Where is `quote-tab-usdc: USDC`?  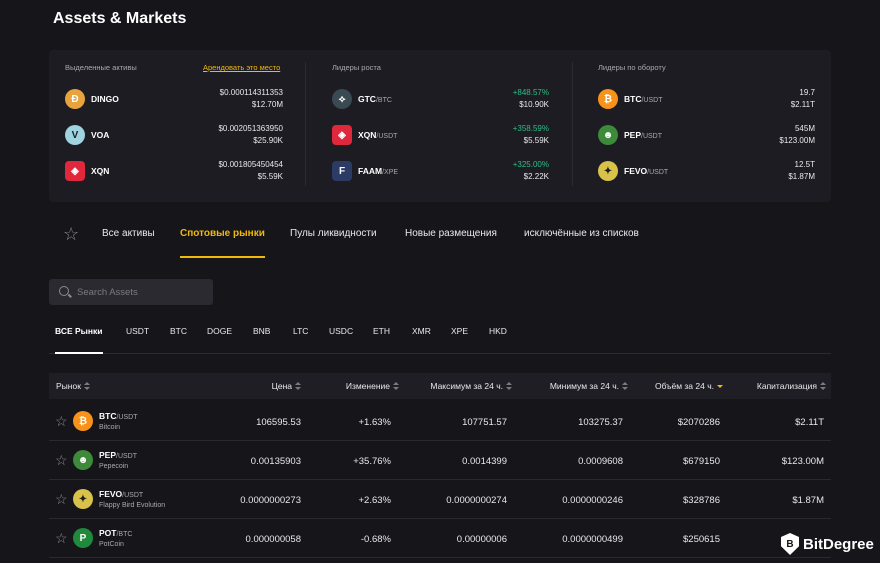
quote-tab-usdc: USDC is located at coordinates (341, 331).